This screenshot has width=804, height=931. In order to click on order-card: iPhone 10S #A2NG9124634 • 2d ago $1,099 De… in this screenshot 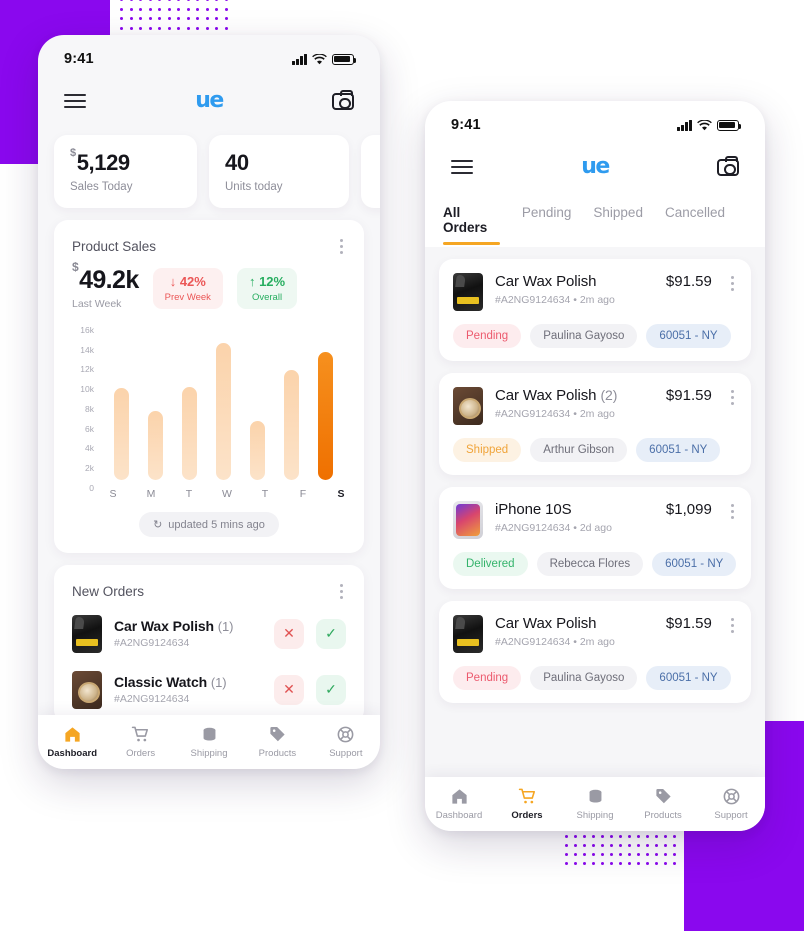, I will do `click(595, 538)`.